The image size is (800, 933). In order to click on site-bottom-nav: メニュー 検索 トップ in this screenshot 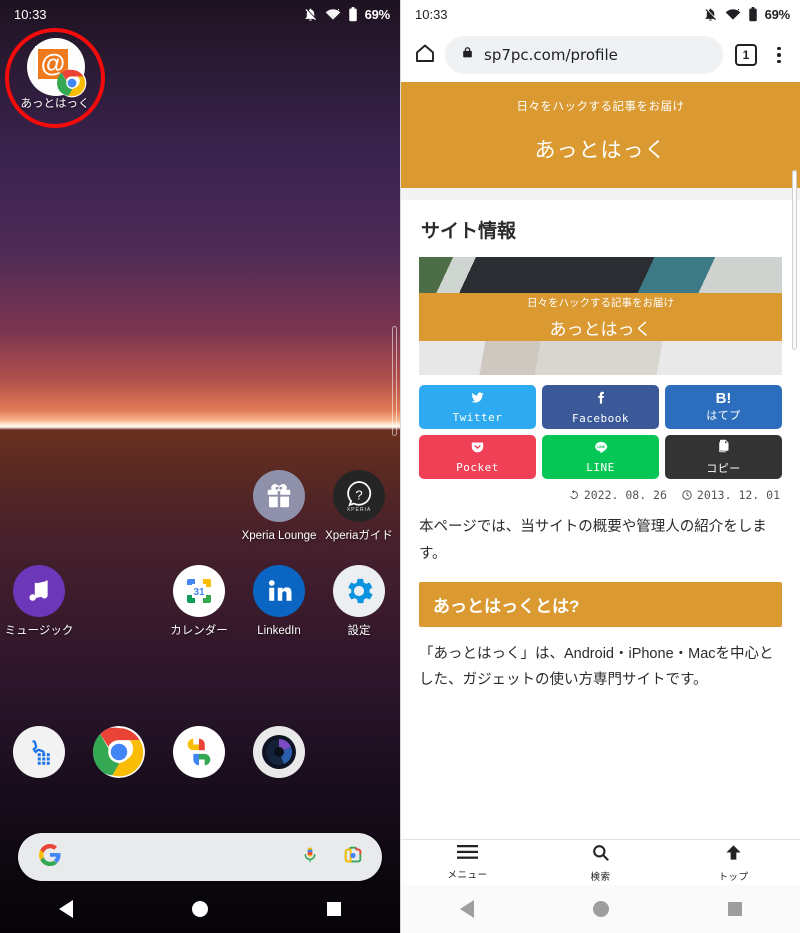, I will do `click(600, 862)`.